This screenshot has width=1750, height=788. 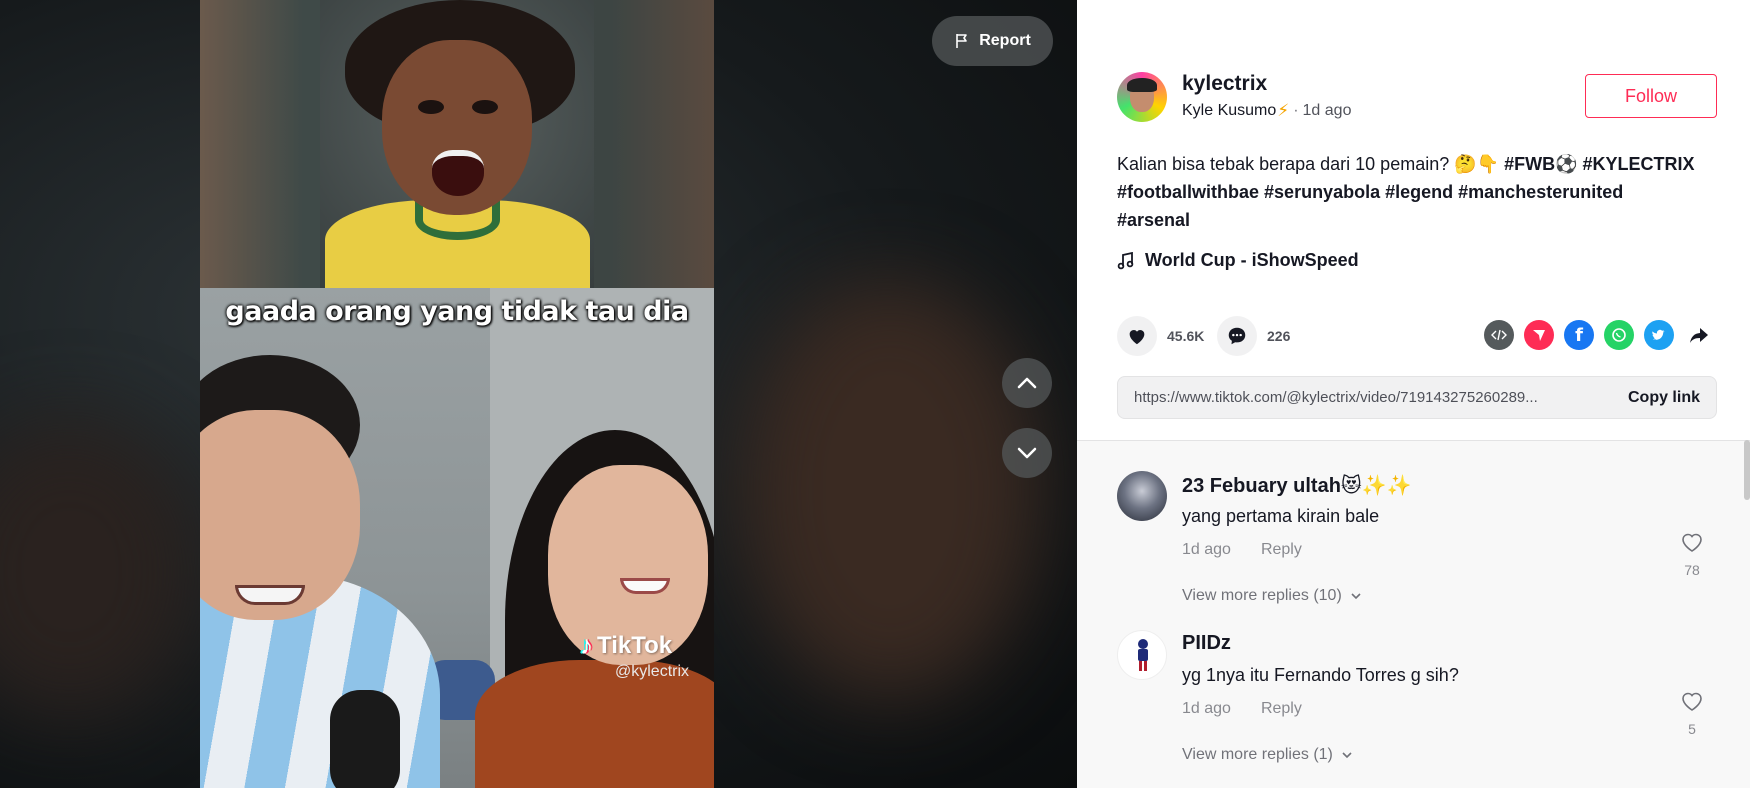 What do you see at coordinates (1252, 260) in the screenshot?
I see `music-title: World Cup - iShowSpeed` at bounding box center [1252, 260].